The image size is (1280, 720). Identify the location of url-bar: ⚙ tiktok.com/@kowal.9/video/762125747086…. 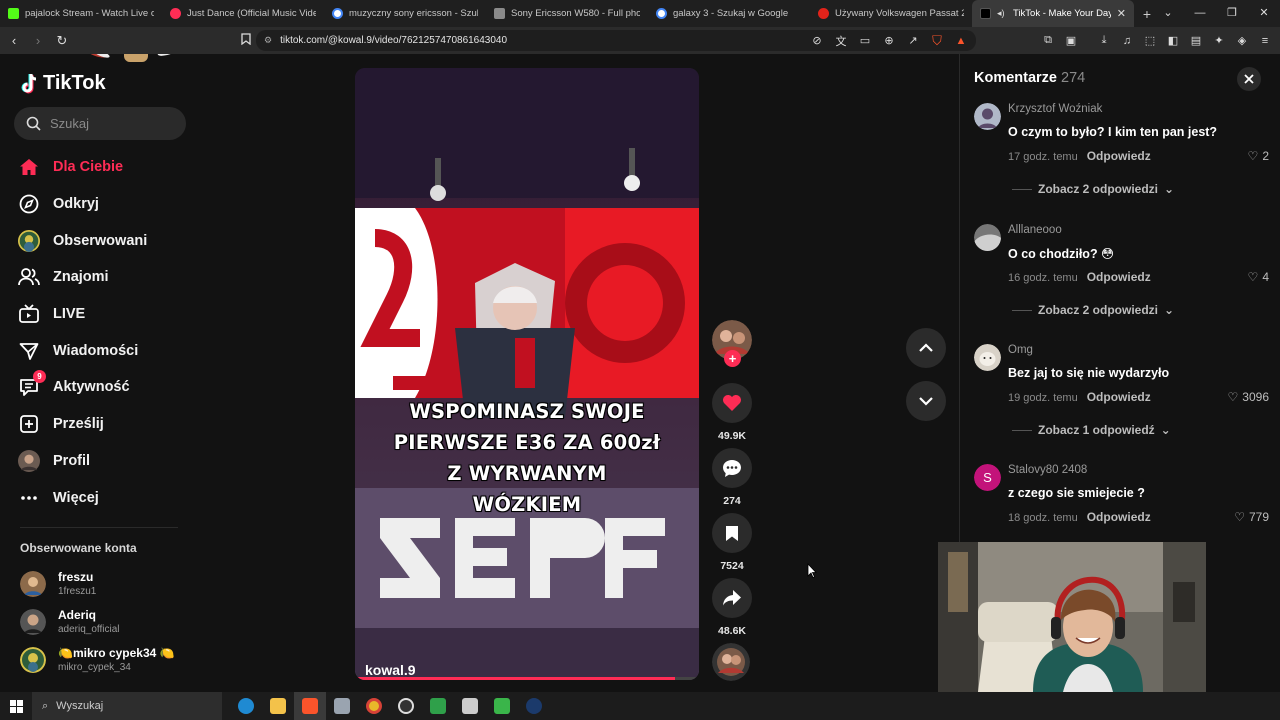
(616, 40).